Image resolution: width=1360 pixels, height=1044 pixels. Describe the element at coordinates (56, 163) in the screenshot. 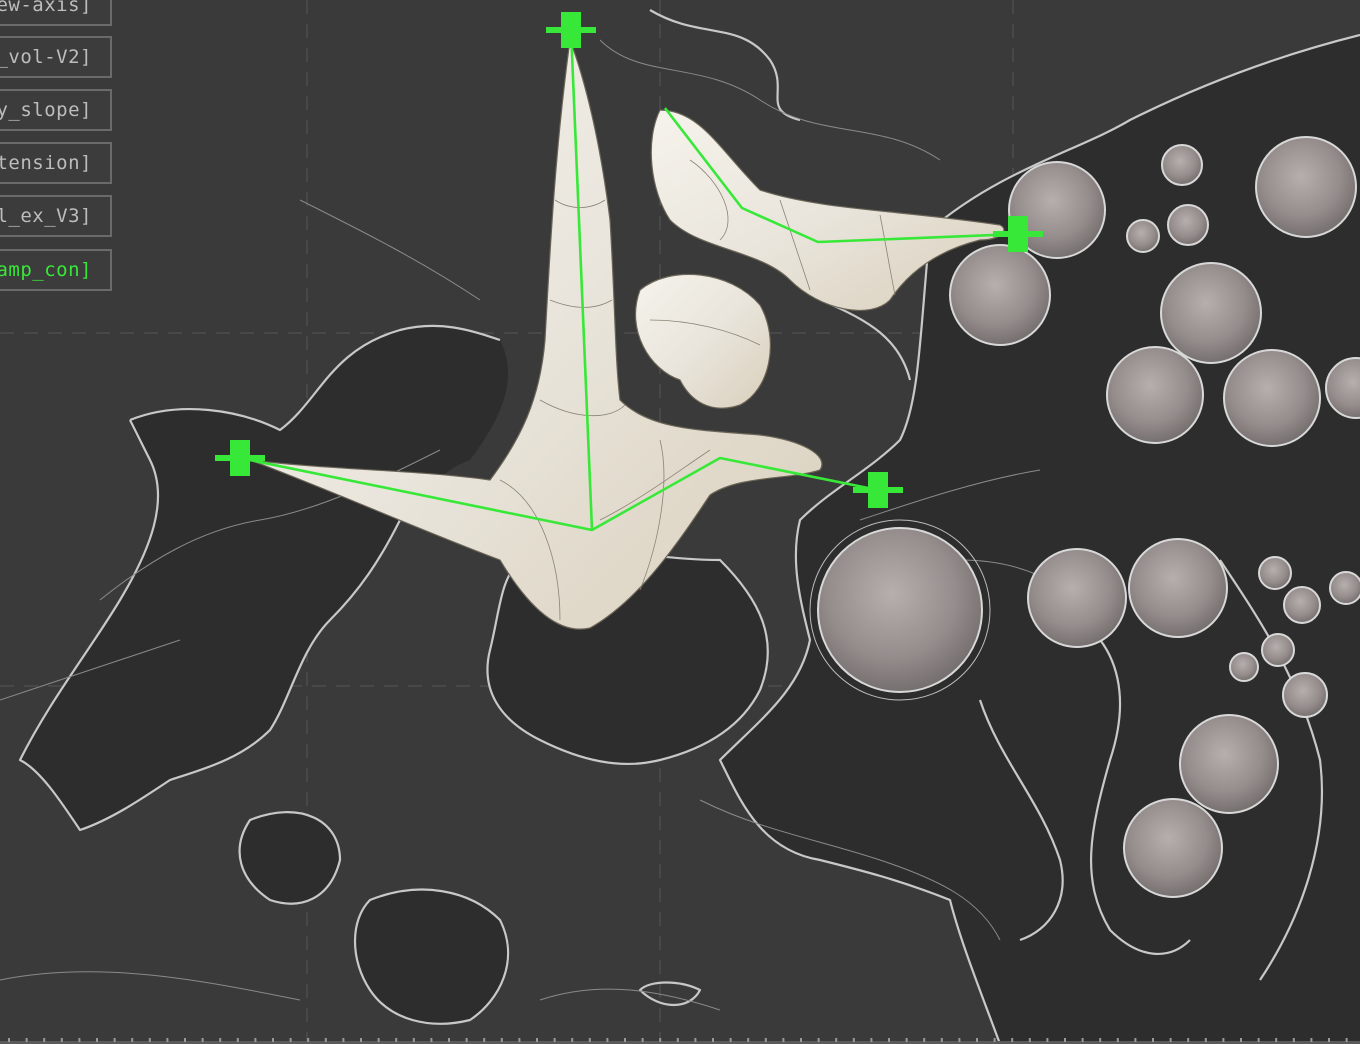

I see `layer-chip-3: tension]` at that location.